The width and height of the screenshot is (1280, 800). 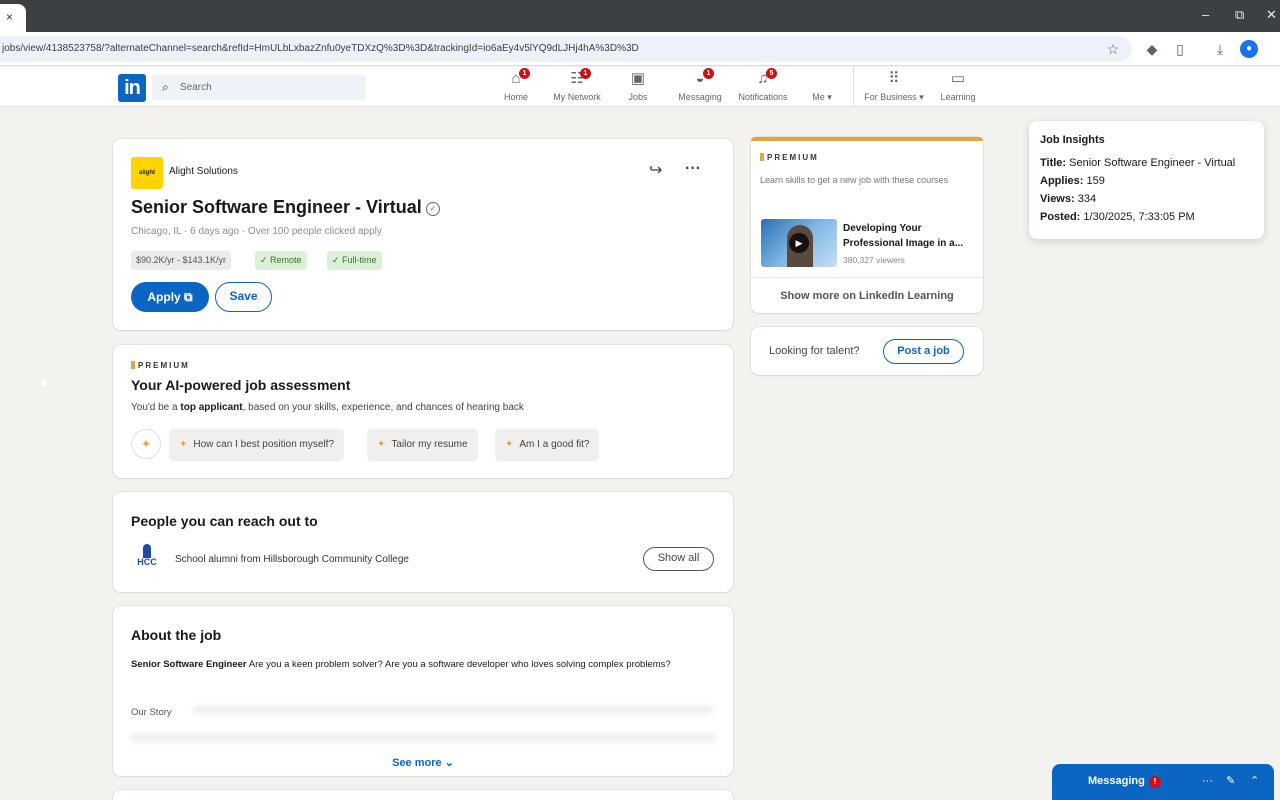 What do you see at coordinates (1254, 781) in the screenshot?
I see `chevron-up-icon: ⌃` at bounding box center [1254, 781].